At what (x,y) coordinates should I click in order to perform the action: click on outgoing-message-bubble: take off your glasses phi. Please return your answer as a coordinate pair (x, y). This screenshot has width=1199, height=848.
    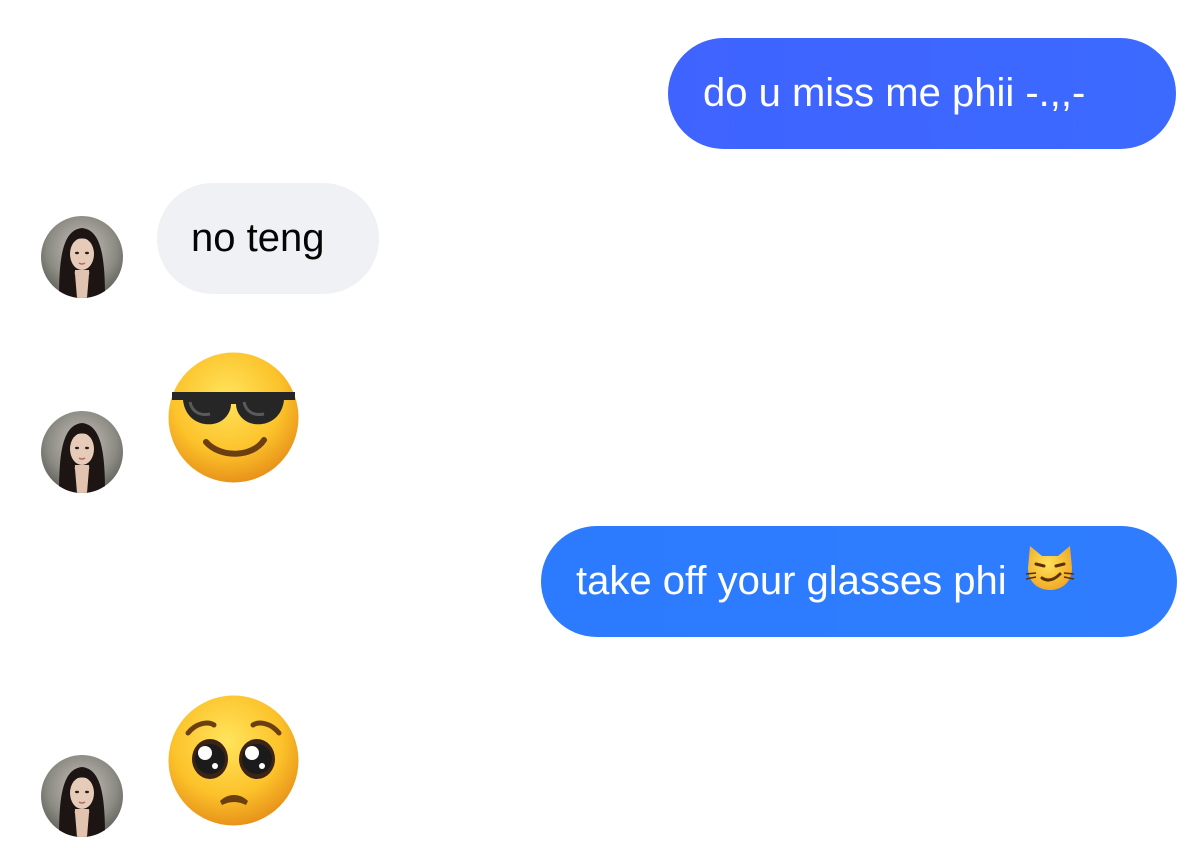
    Looking at the image, I should click on (859, 581).